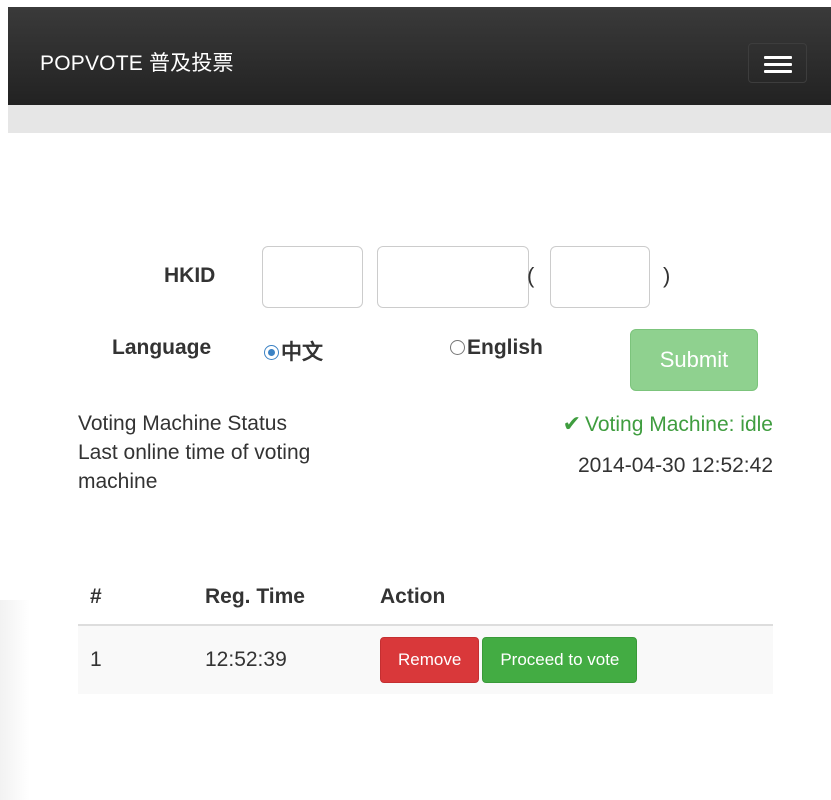 This screenshot has width=831, height=800. I want to click on radio-checked-icon, so click(271, 352).